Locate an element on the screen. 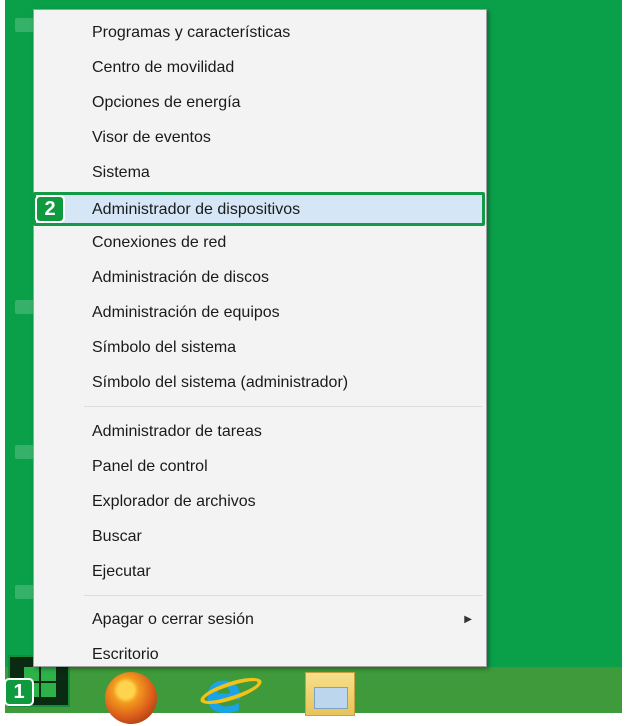 The image size is (625, 726). firefox-icon is located at coordinates (131, 698).